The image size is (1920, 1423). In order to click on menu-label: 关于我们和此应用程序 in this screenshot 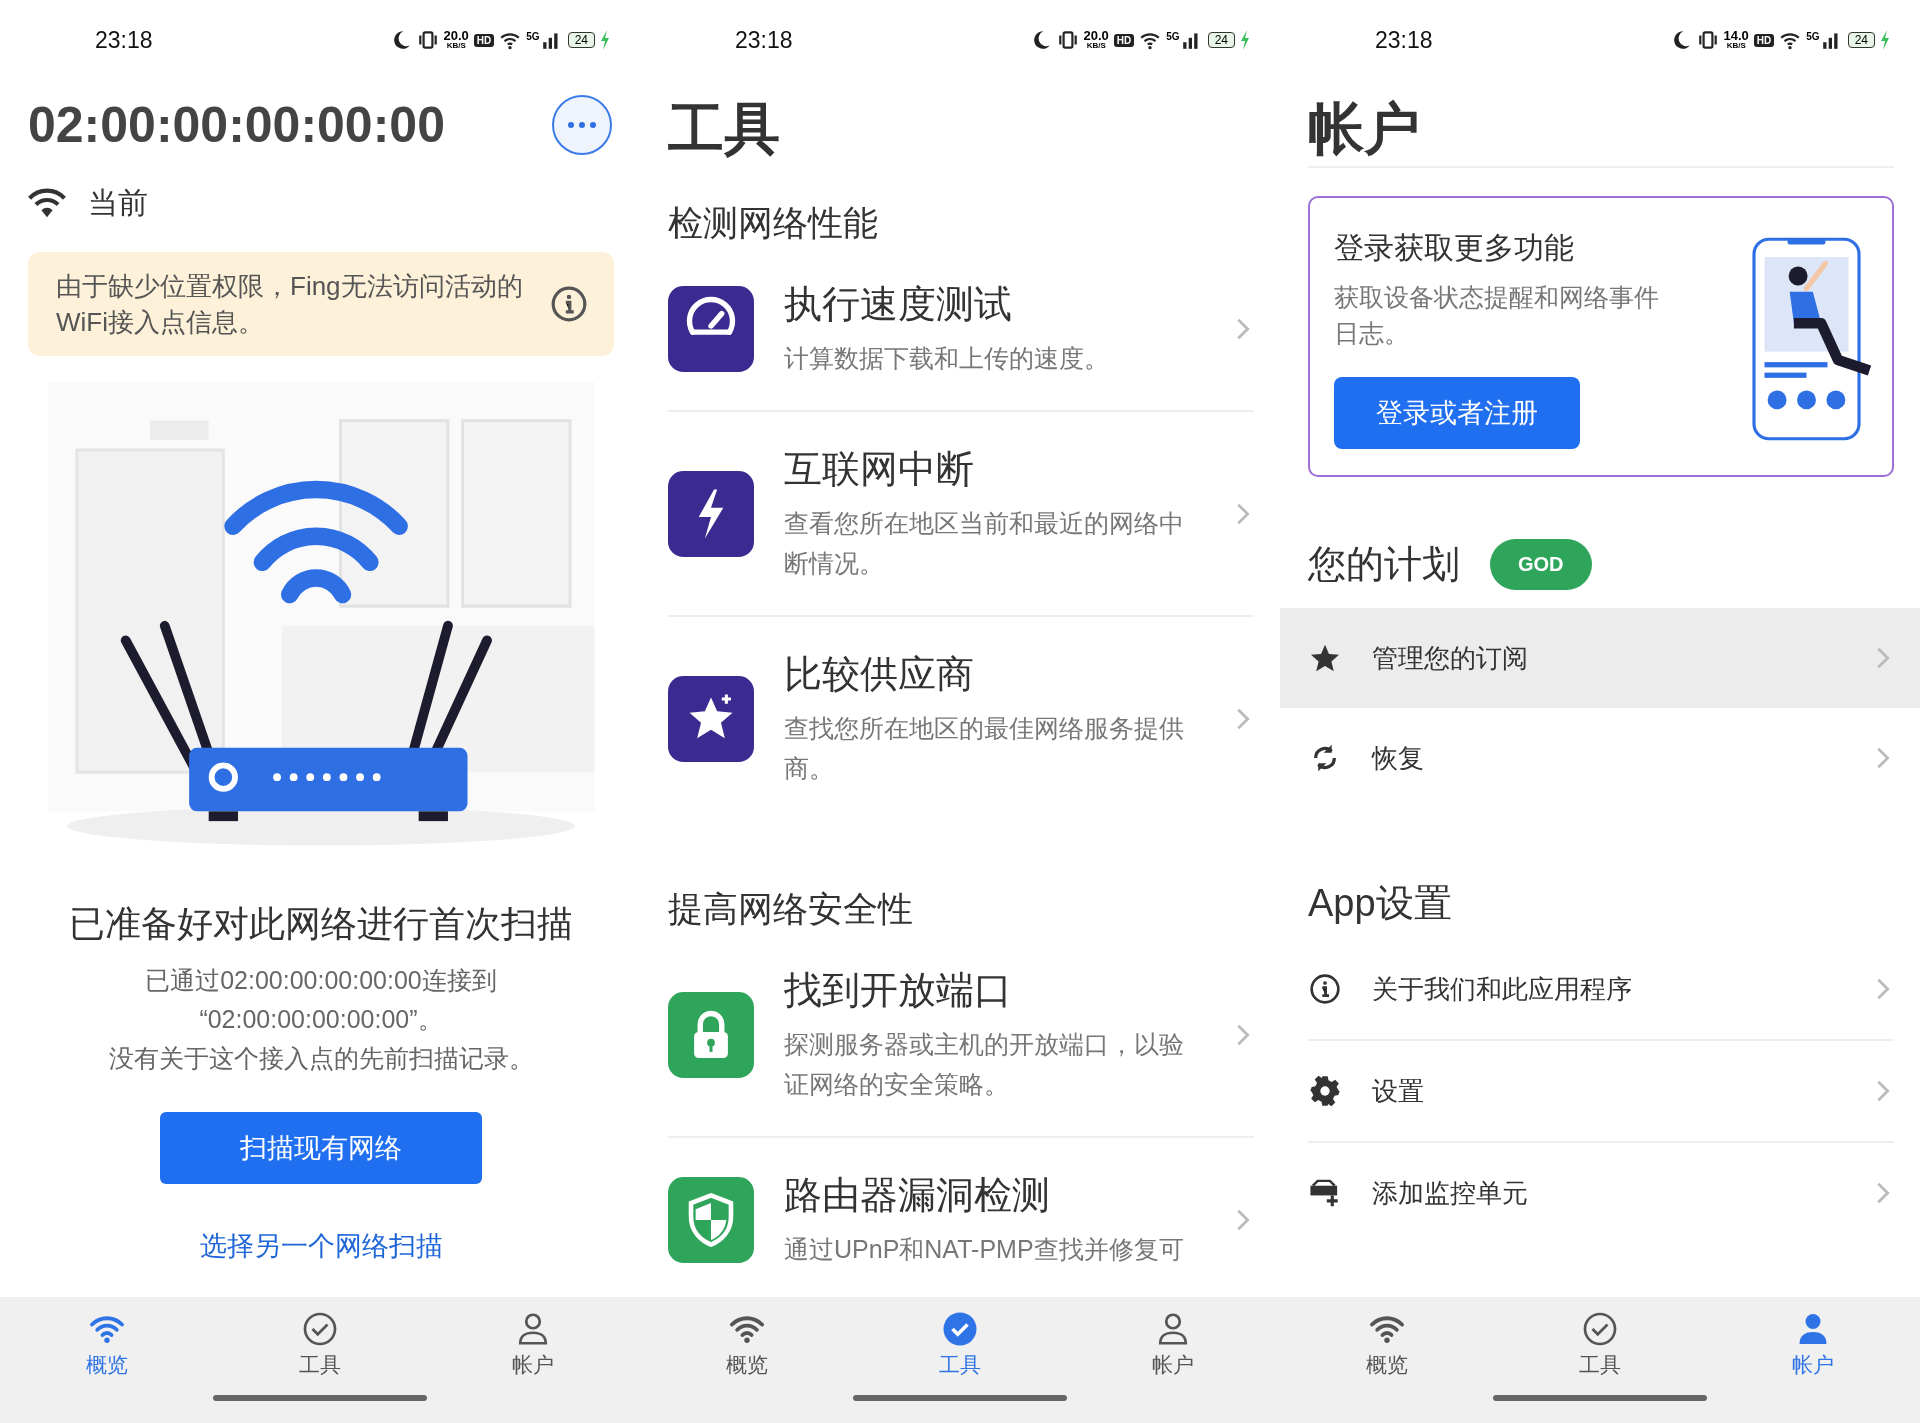, I will do `click(1502, 989)`.